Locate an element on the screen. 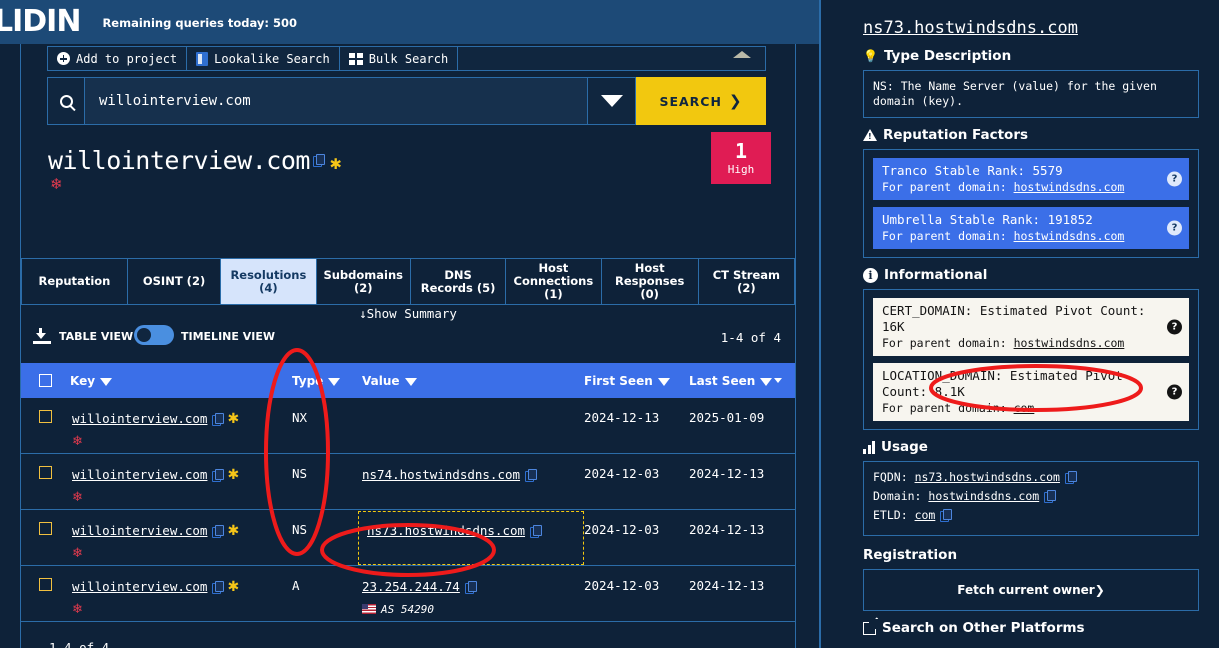 The width and height of the screenshot is (1219, 648). usage-domain-row: Domain: hostwindsdns.com is located at coordinates (1031, 496).